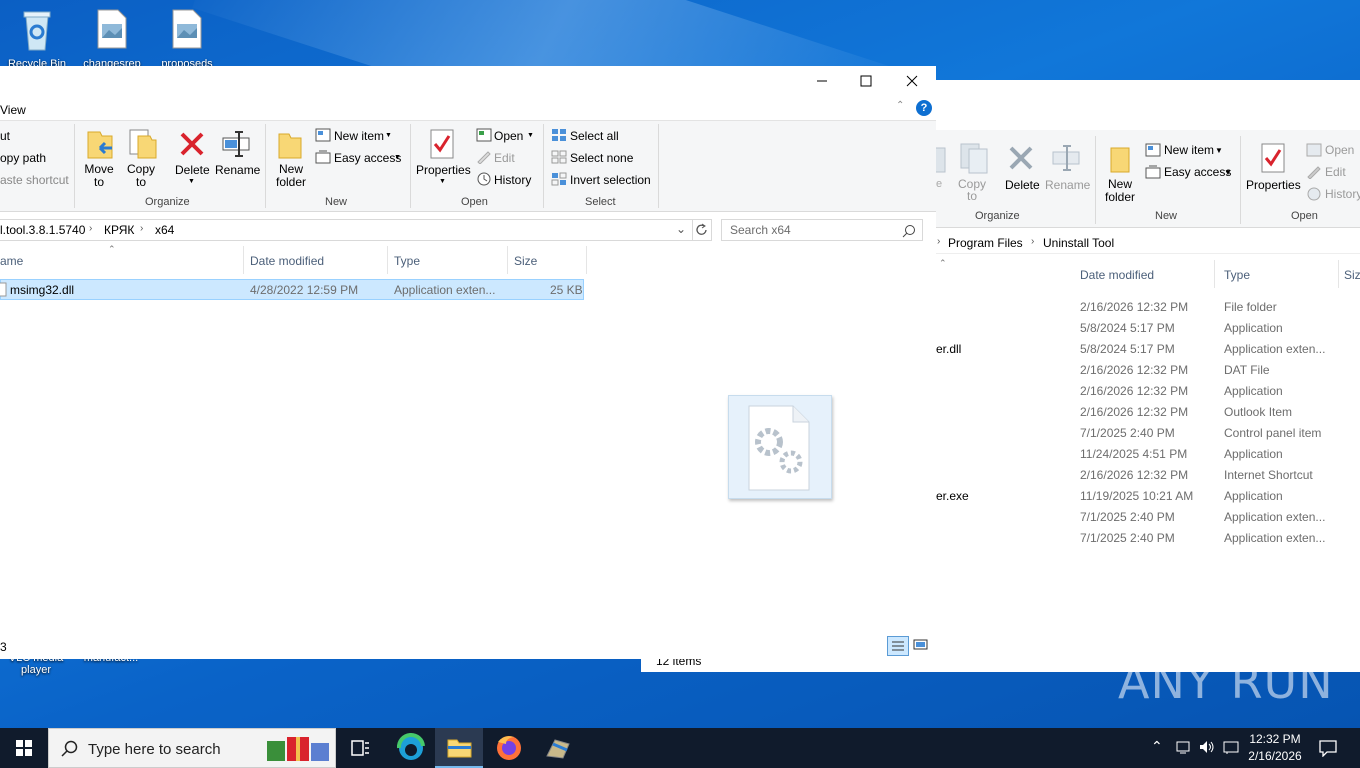  Describe the element at coordinates (1328, 749) in the screenshot. I see `notifications-button` at that location.